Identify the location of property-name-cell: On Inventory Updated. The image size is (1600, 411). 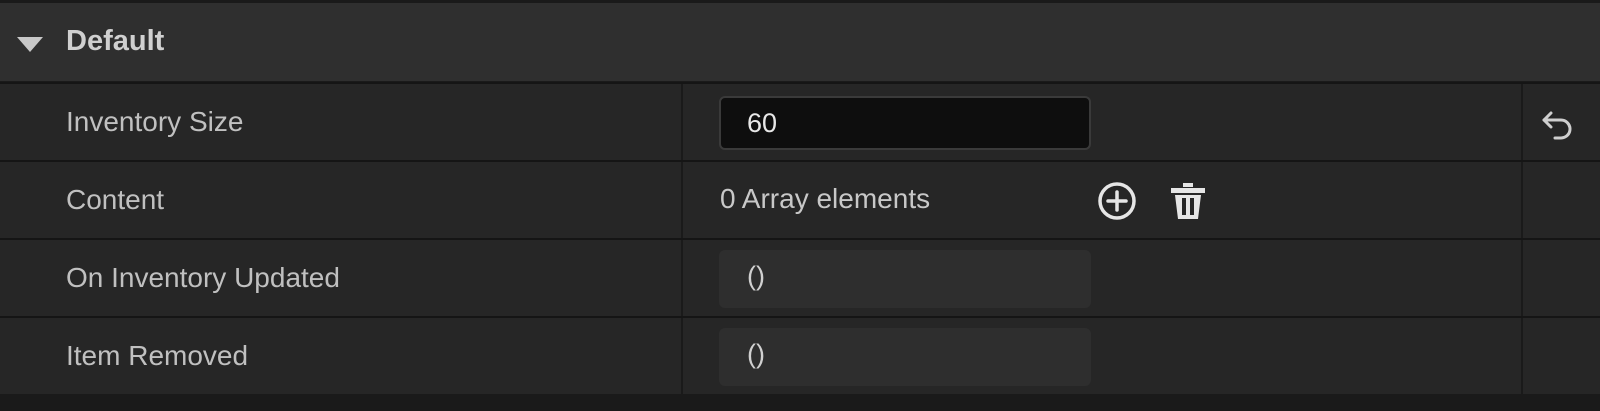
(341, 278).